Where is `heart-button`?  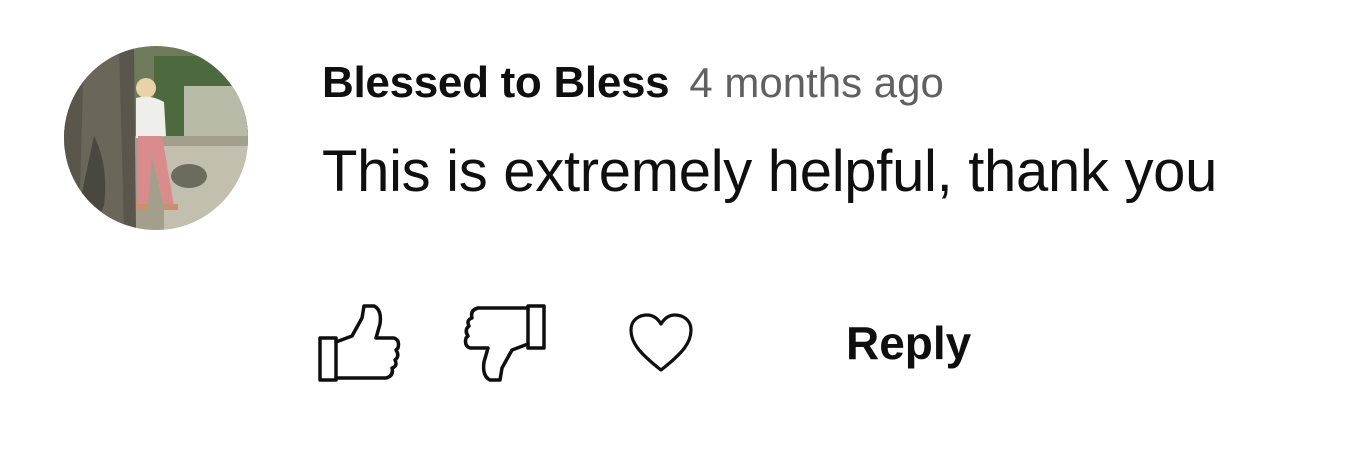
heart-button is located at coordinates (661, 343).